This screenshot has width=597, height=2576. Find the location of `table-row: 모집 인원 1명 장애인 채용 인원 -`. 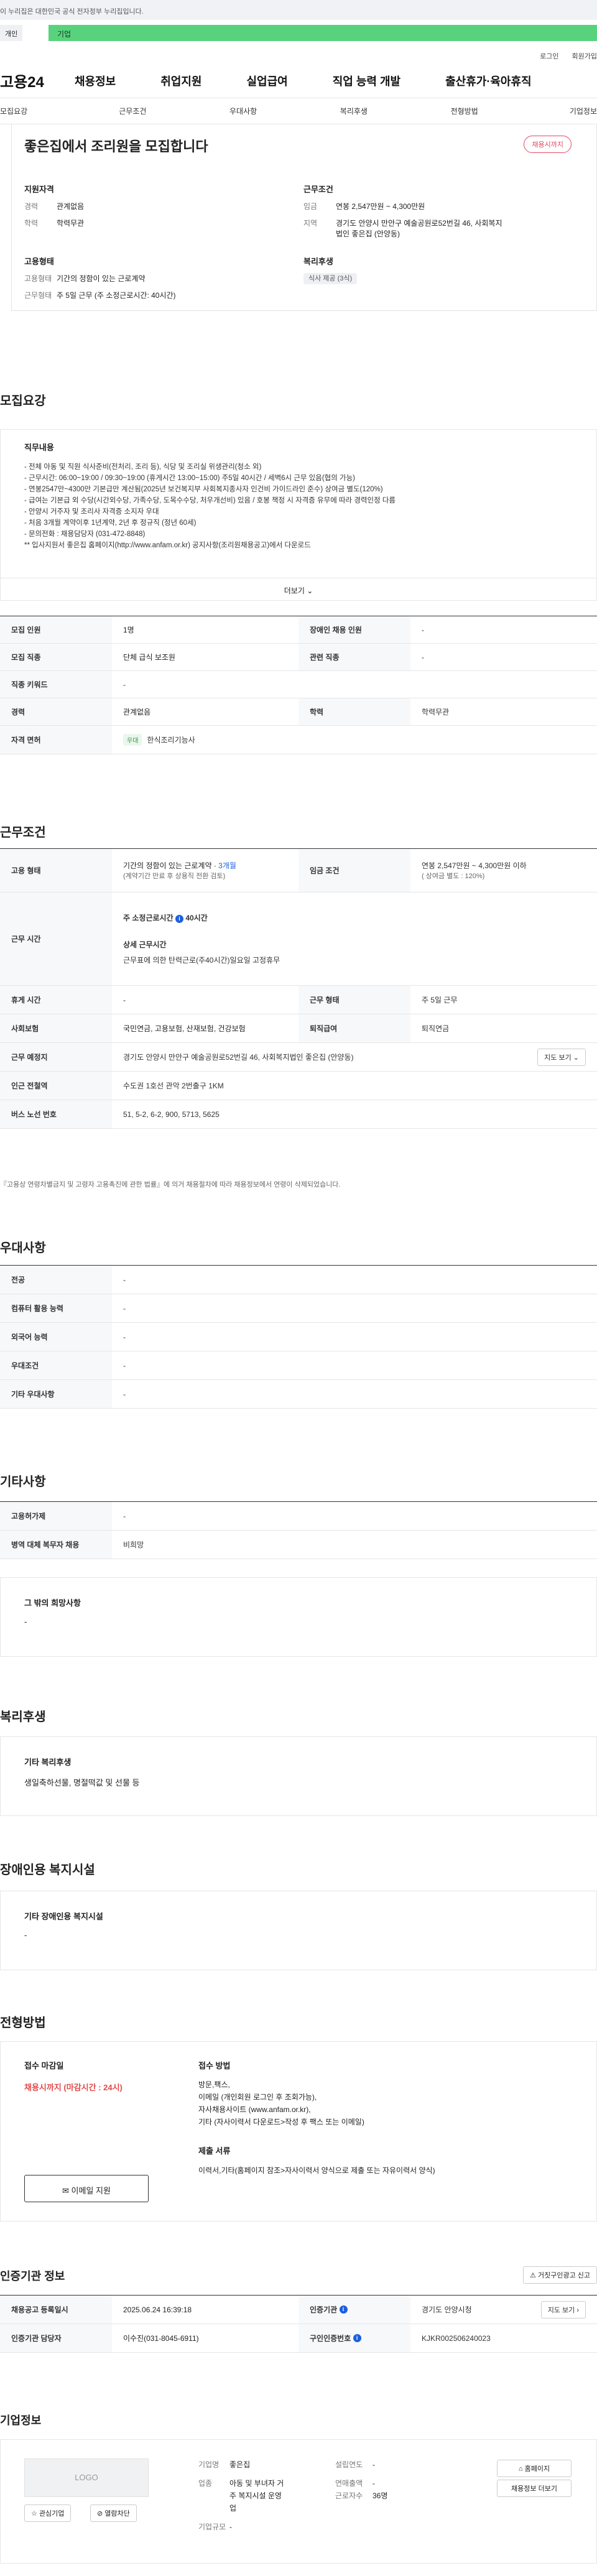

table-row: 모집 인원 1명 장애인 채용 인원 - is located at coordinates (298, 630).